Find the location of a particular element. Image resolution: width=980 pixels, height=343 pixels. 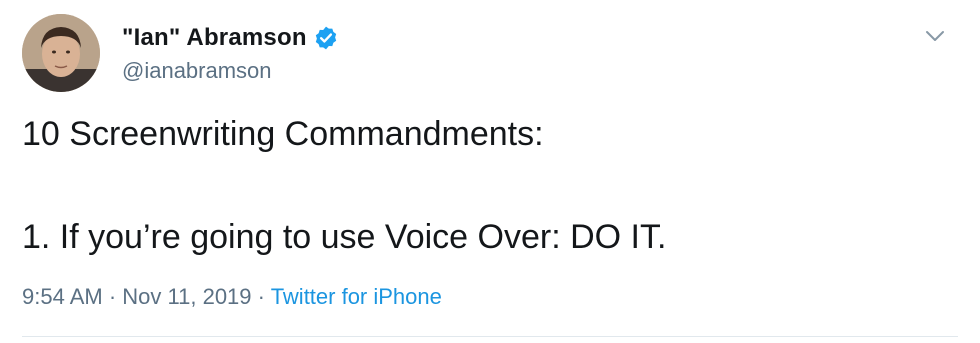

avatar is located at coordinates (61, 53).